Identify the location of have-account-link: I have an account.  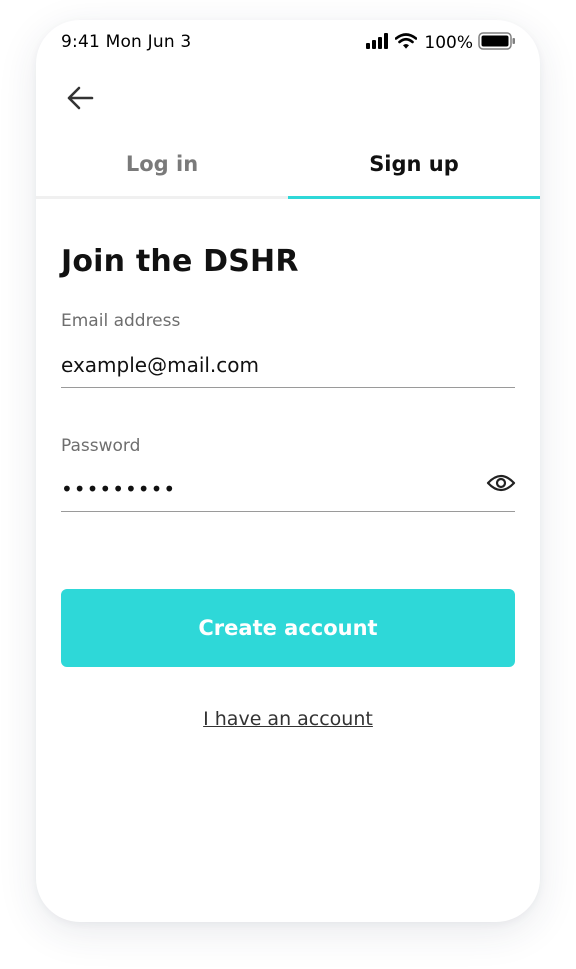
(288, 719).